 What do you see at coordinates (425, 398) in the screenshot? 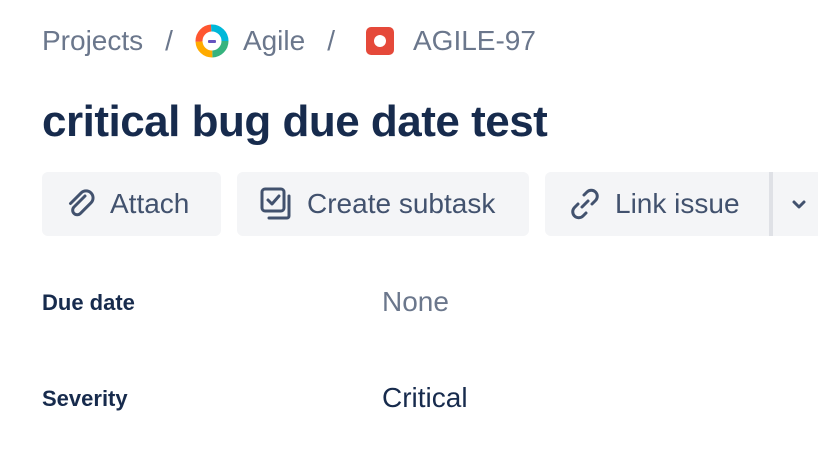
I see `severity-value: Critical` at bounding box center [425, 398].